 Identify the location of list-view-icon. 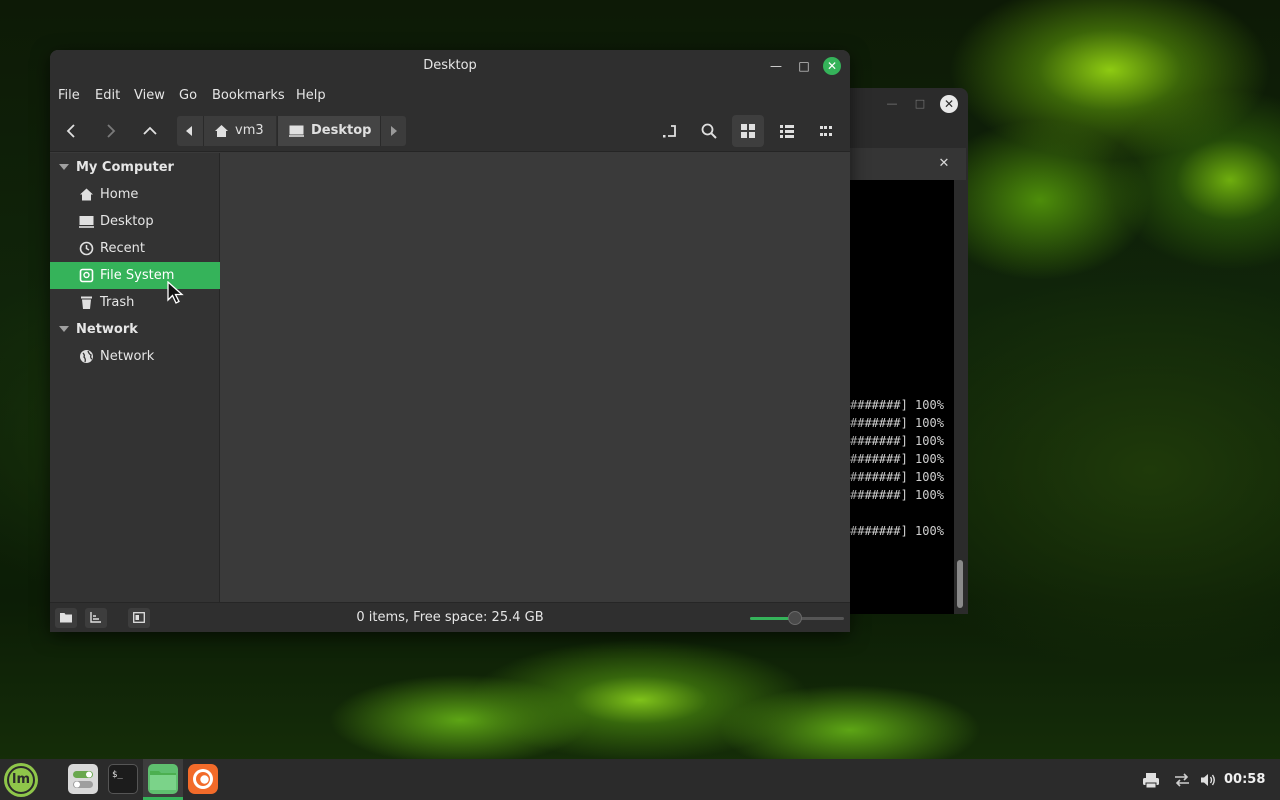
(787, 131).